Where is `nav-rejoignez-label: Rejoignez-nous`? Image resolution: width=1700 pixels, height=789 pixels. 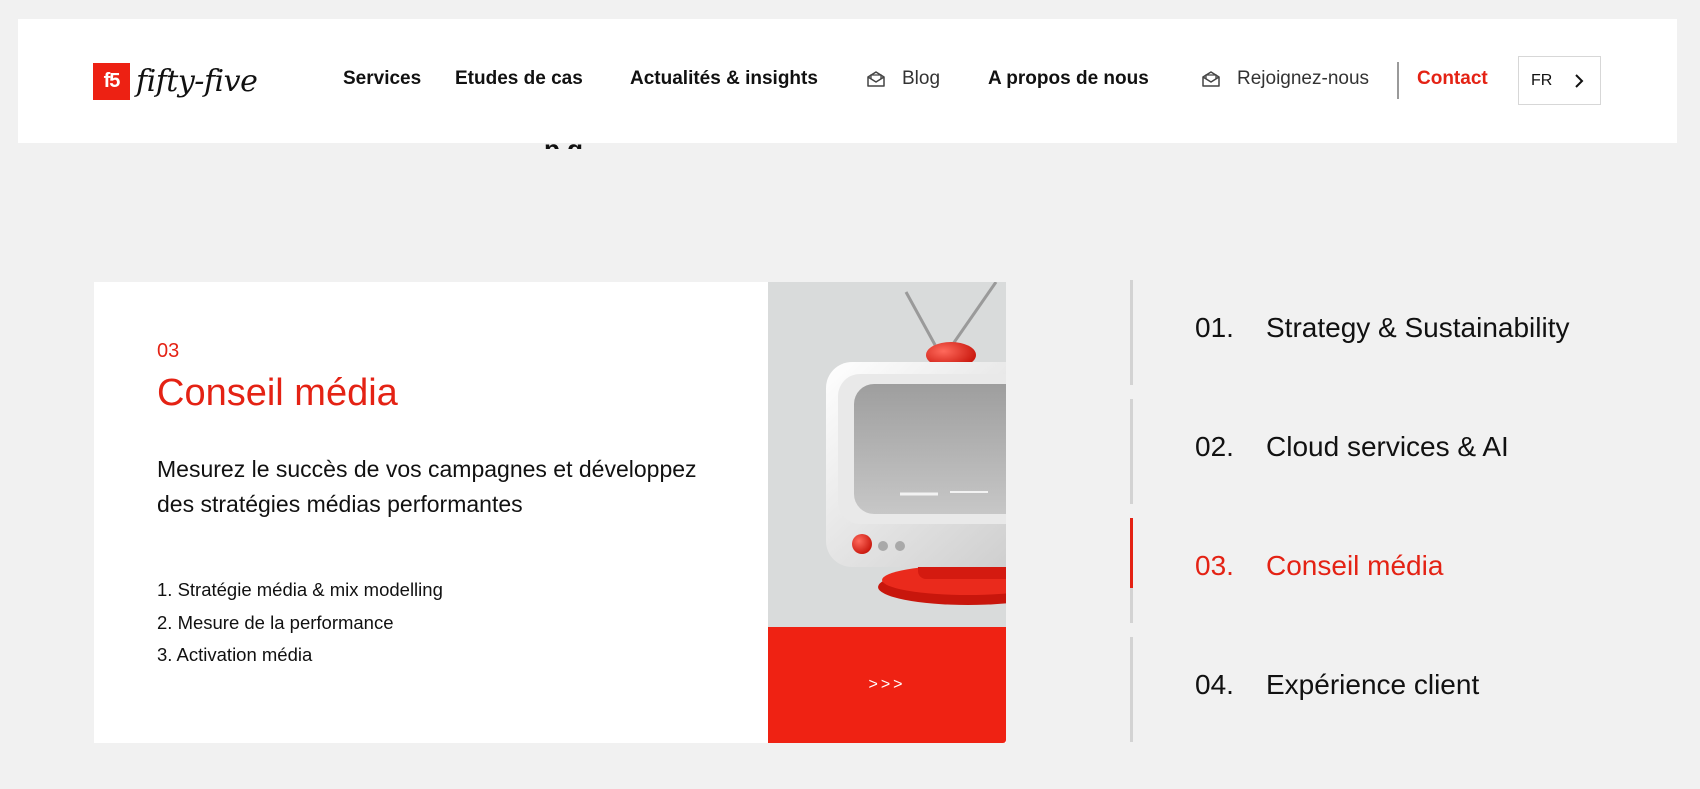 nav-rejoignez-label: Rejoignez-nous is located at coordinates (1303, 78).